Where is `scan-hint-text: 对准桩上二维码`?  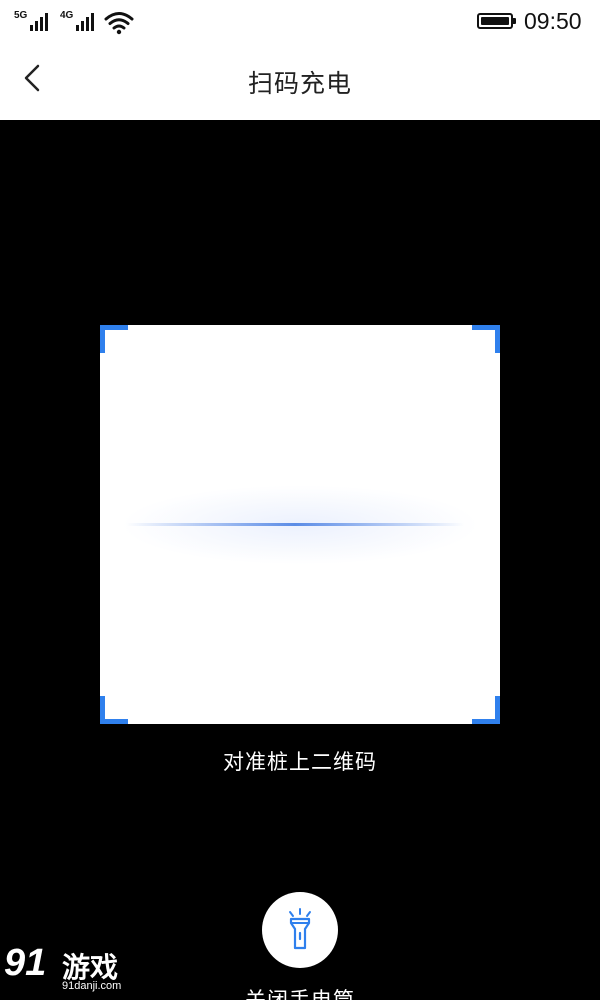
scan-hint-text: 对准桩上二维码 is located at coordinates (300, 762).